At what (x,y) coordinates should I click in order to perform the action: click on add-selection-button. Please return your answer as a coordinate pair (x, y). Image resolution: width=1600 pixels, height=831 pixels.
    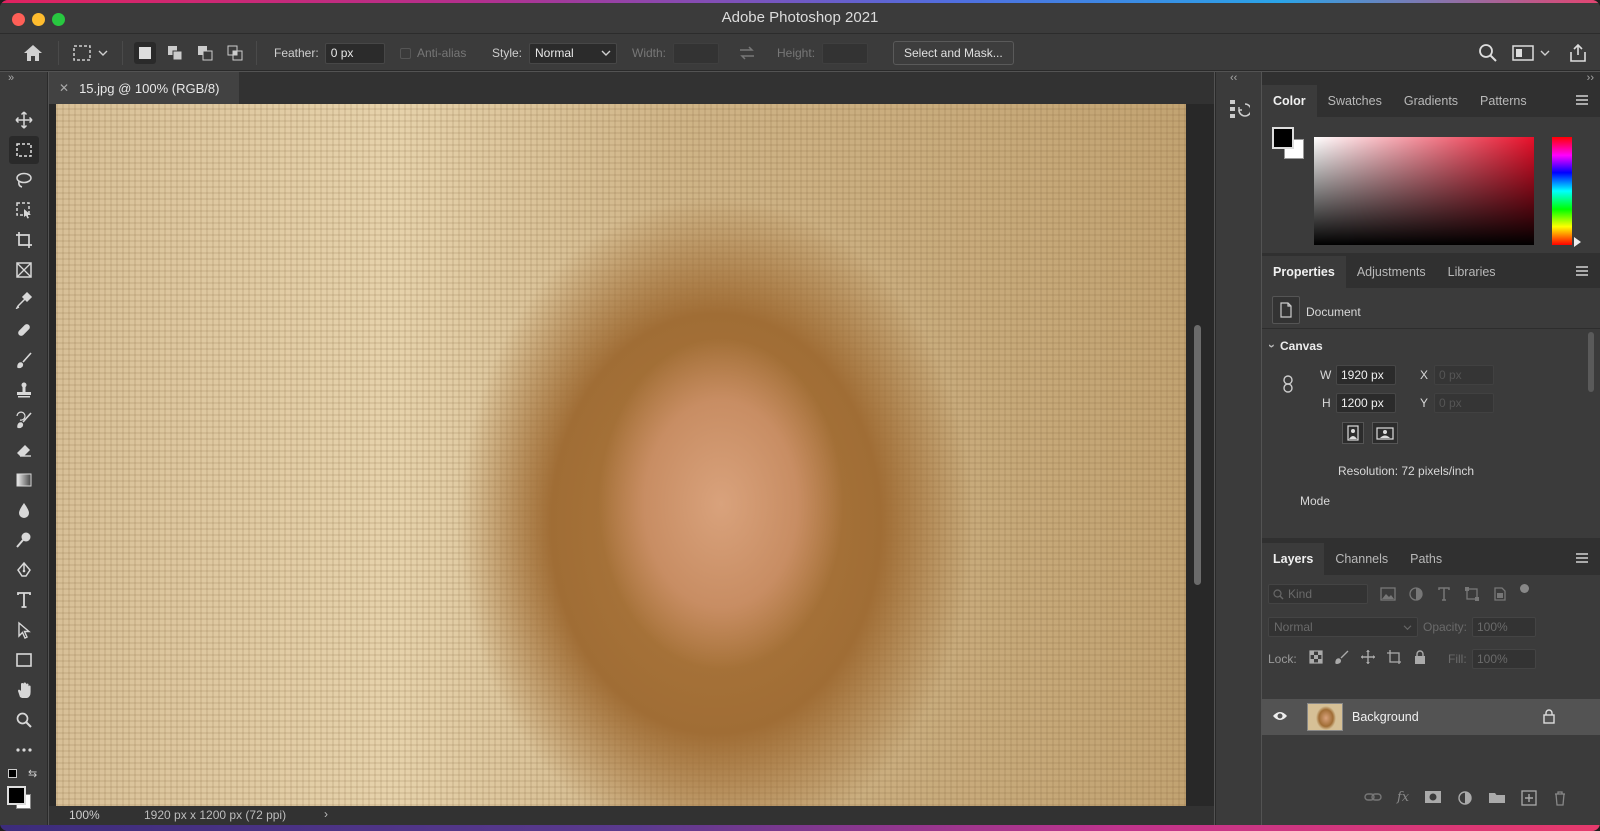
    Looking at the image, I should click on (175, 53).